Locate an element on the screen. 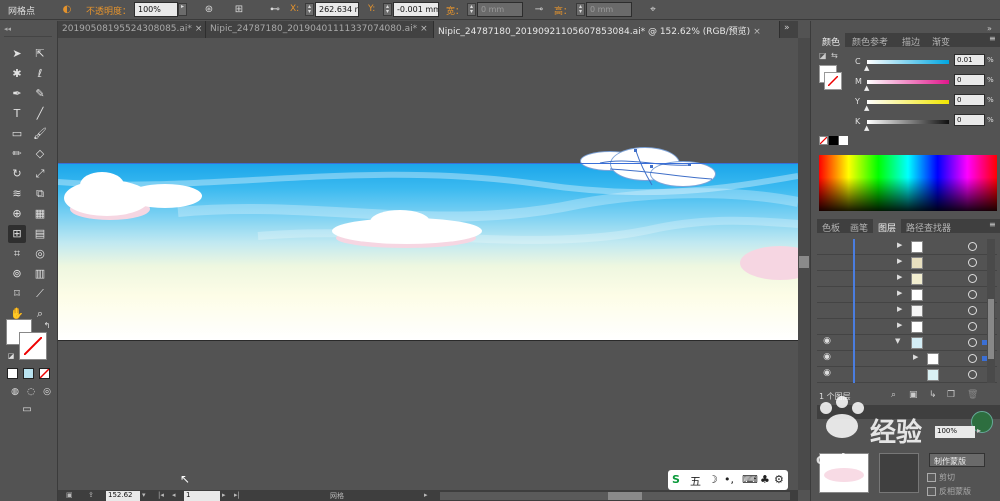  default-colors-icon: ◪ is located at coordinates (11, 356).